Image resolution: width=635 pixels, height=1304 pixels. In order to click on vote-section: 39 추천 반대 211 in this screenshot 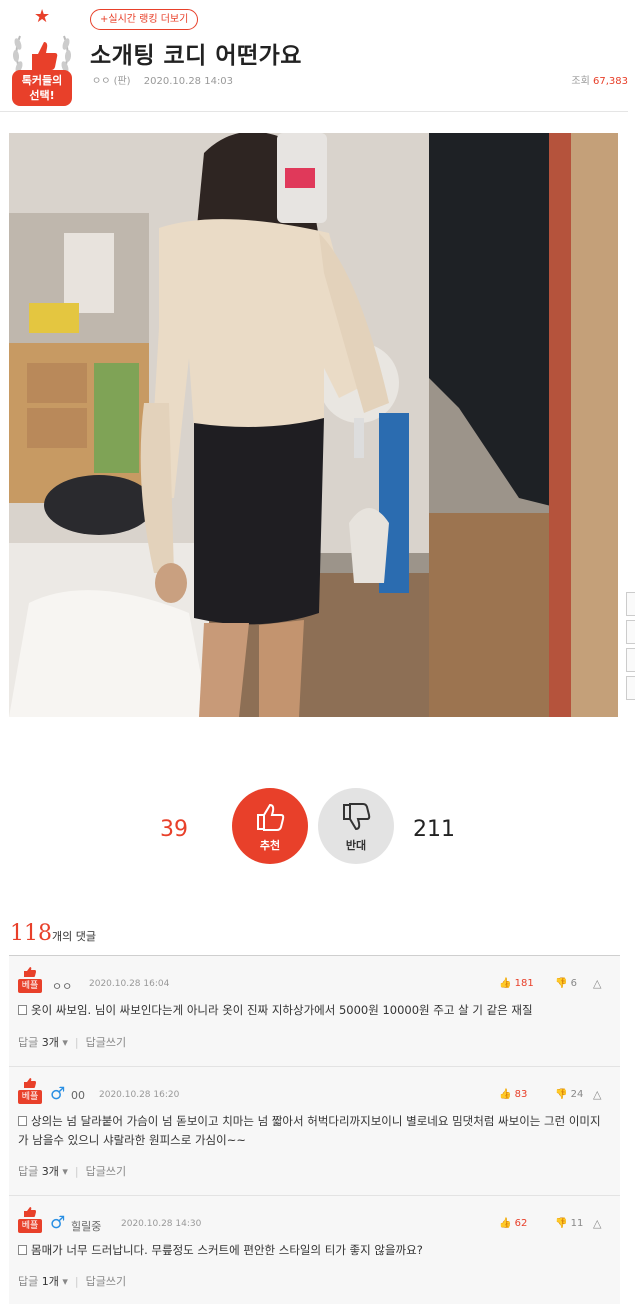, I will do `click(317, 830)`.